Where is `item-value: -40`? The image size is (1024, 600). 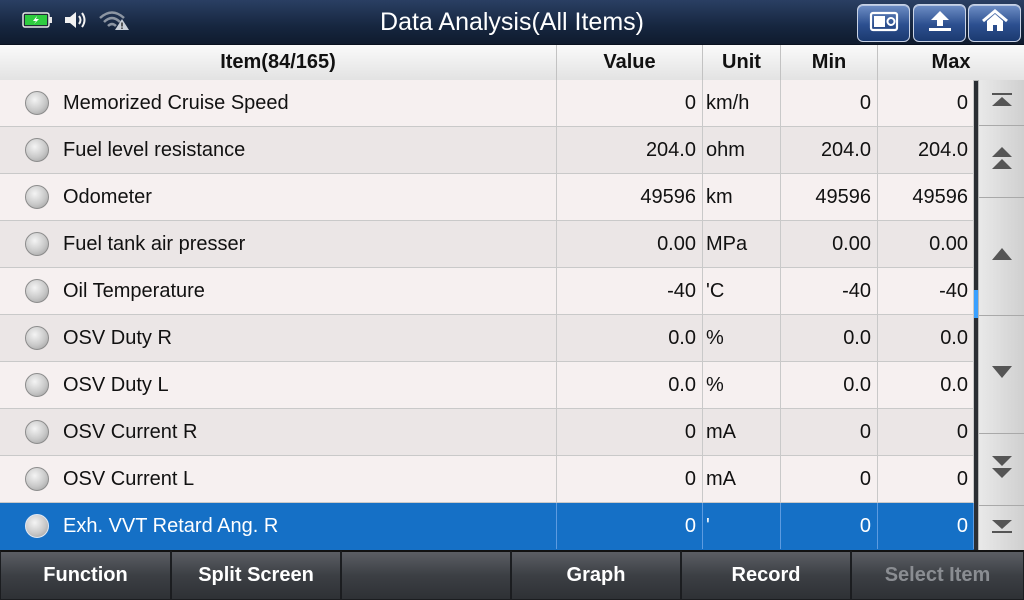 item-value: -40 is located at coordinates (630, 291).